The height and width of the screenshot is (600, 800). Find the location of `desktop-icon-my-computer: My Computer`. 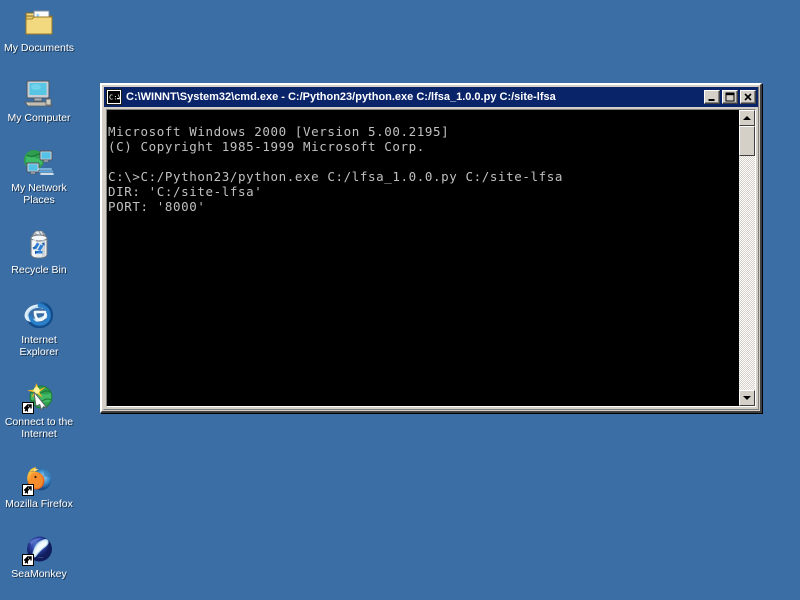

desktop-icon-my-computer: My Computer is located at coordinates (39, 100).